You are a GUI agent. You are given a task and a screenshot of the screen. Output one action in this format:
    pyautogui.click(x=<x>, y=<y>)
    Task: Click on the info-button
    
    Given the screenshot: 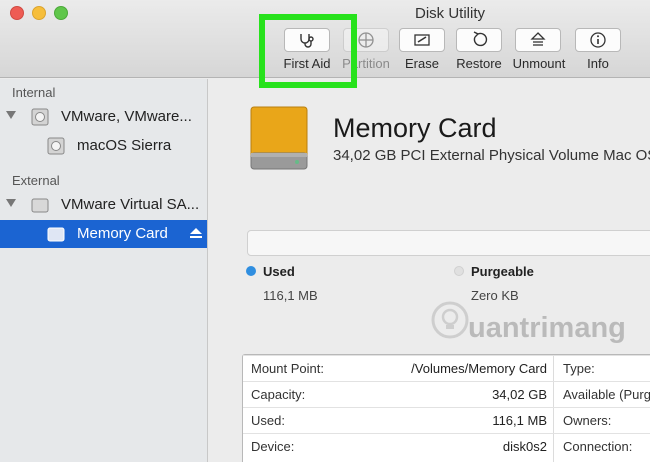 What is the action you would take?
    pyautogui.click(x=598, y=40)
    